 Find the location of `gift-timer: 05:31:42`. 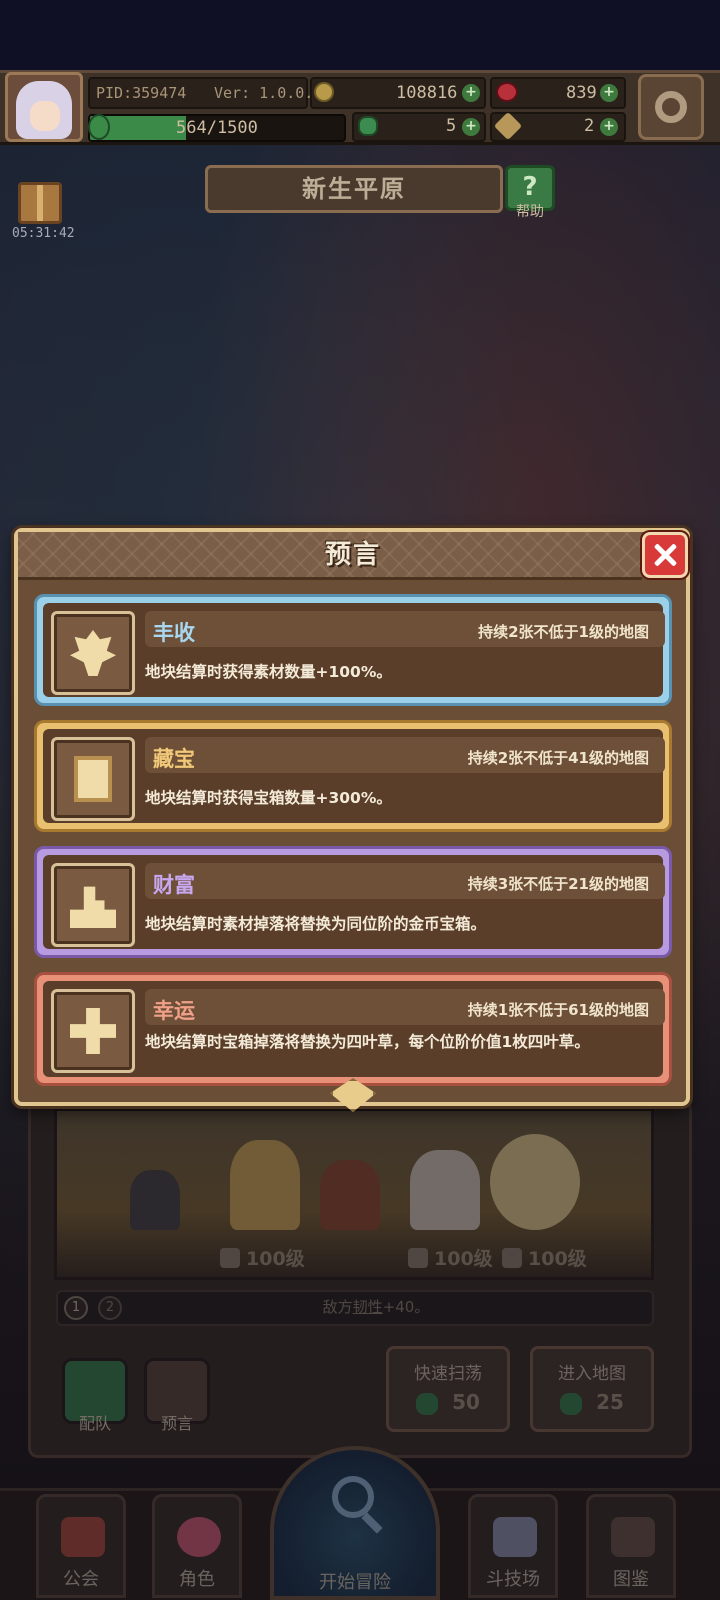

gift-timer: 05:31:42 is located at coordinates (43, 233).